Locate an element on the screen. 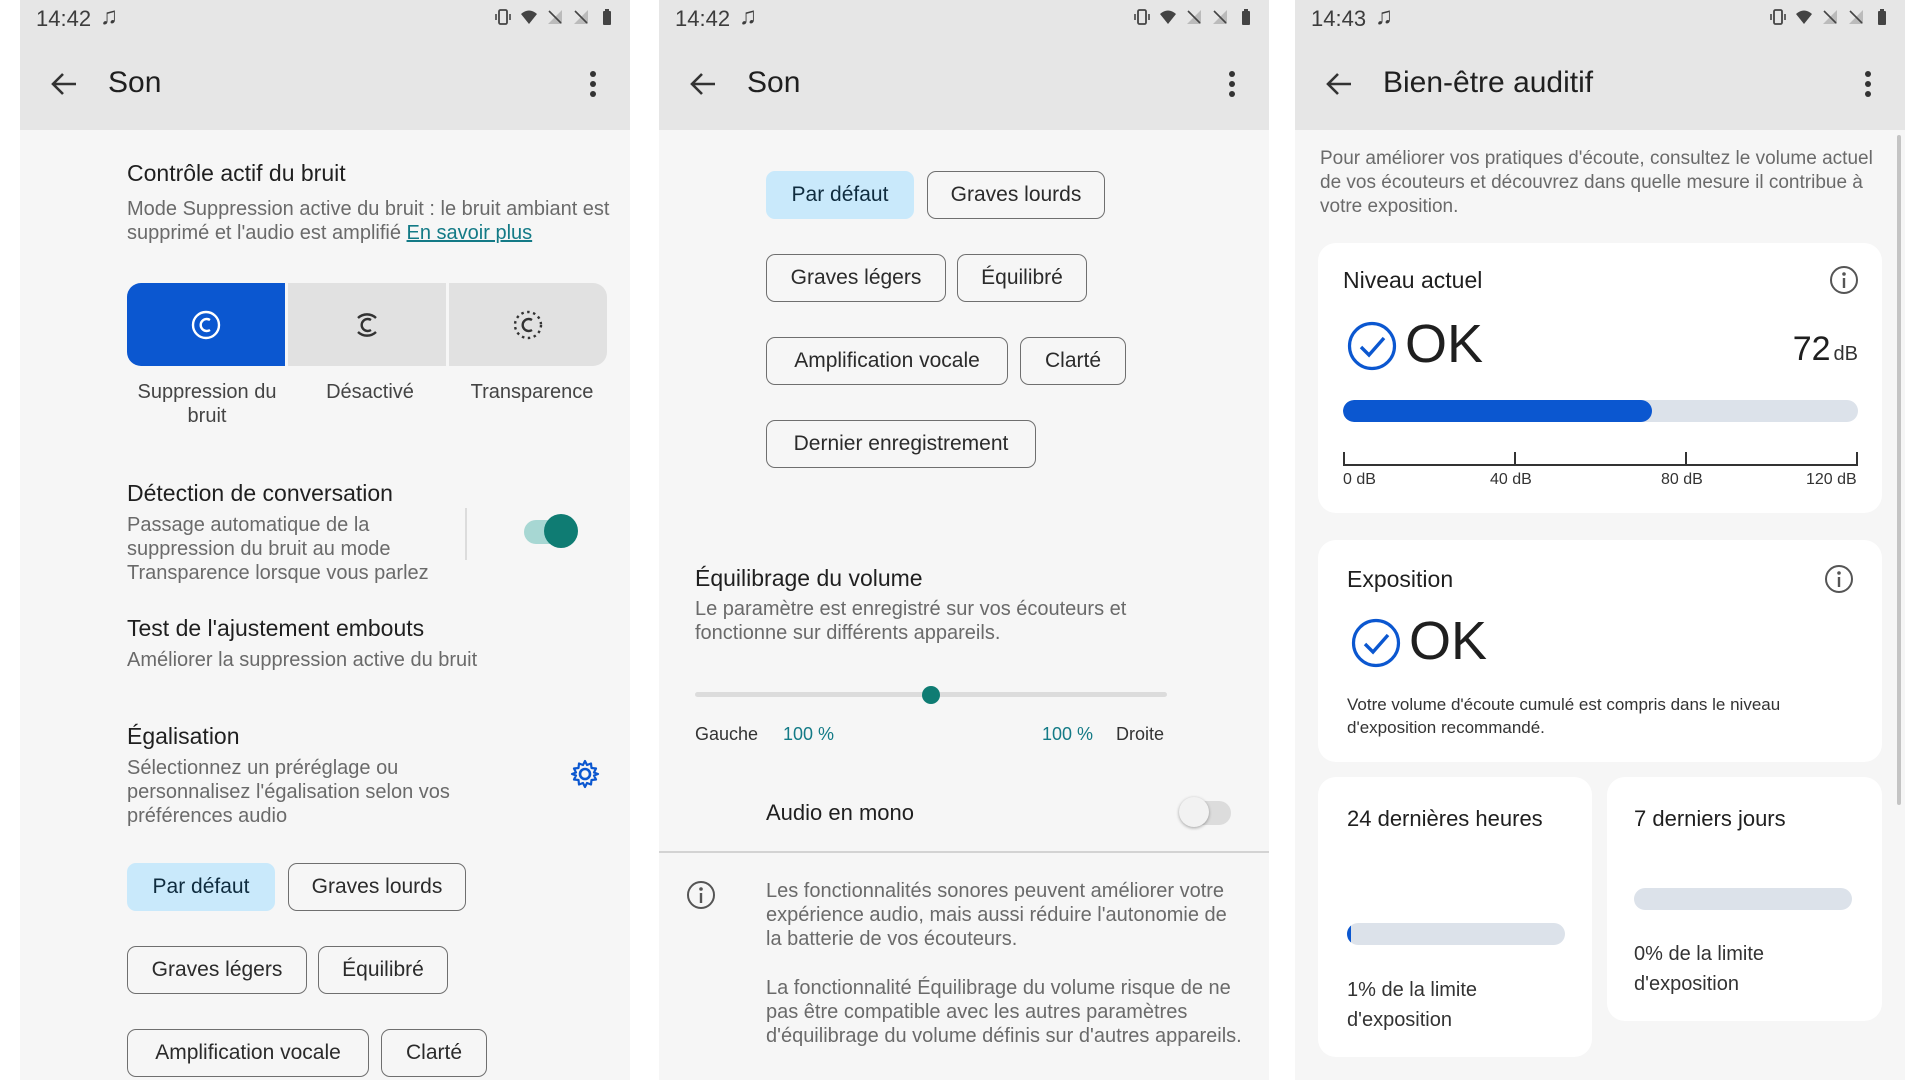 The image size is (1920, 1080). balance-right-value: 100 % is located at coordinates (1068, 734).